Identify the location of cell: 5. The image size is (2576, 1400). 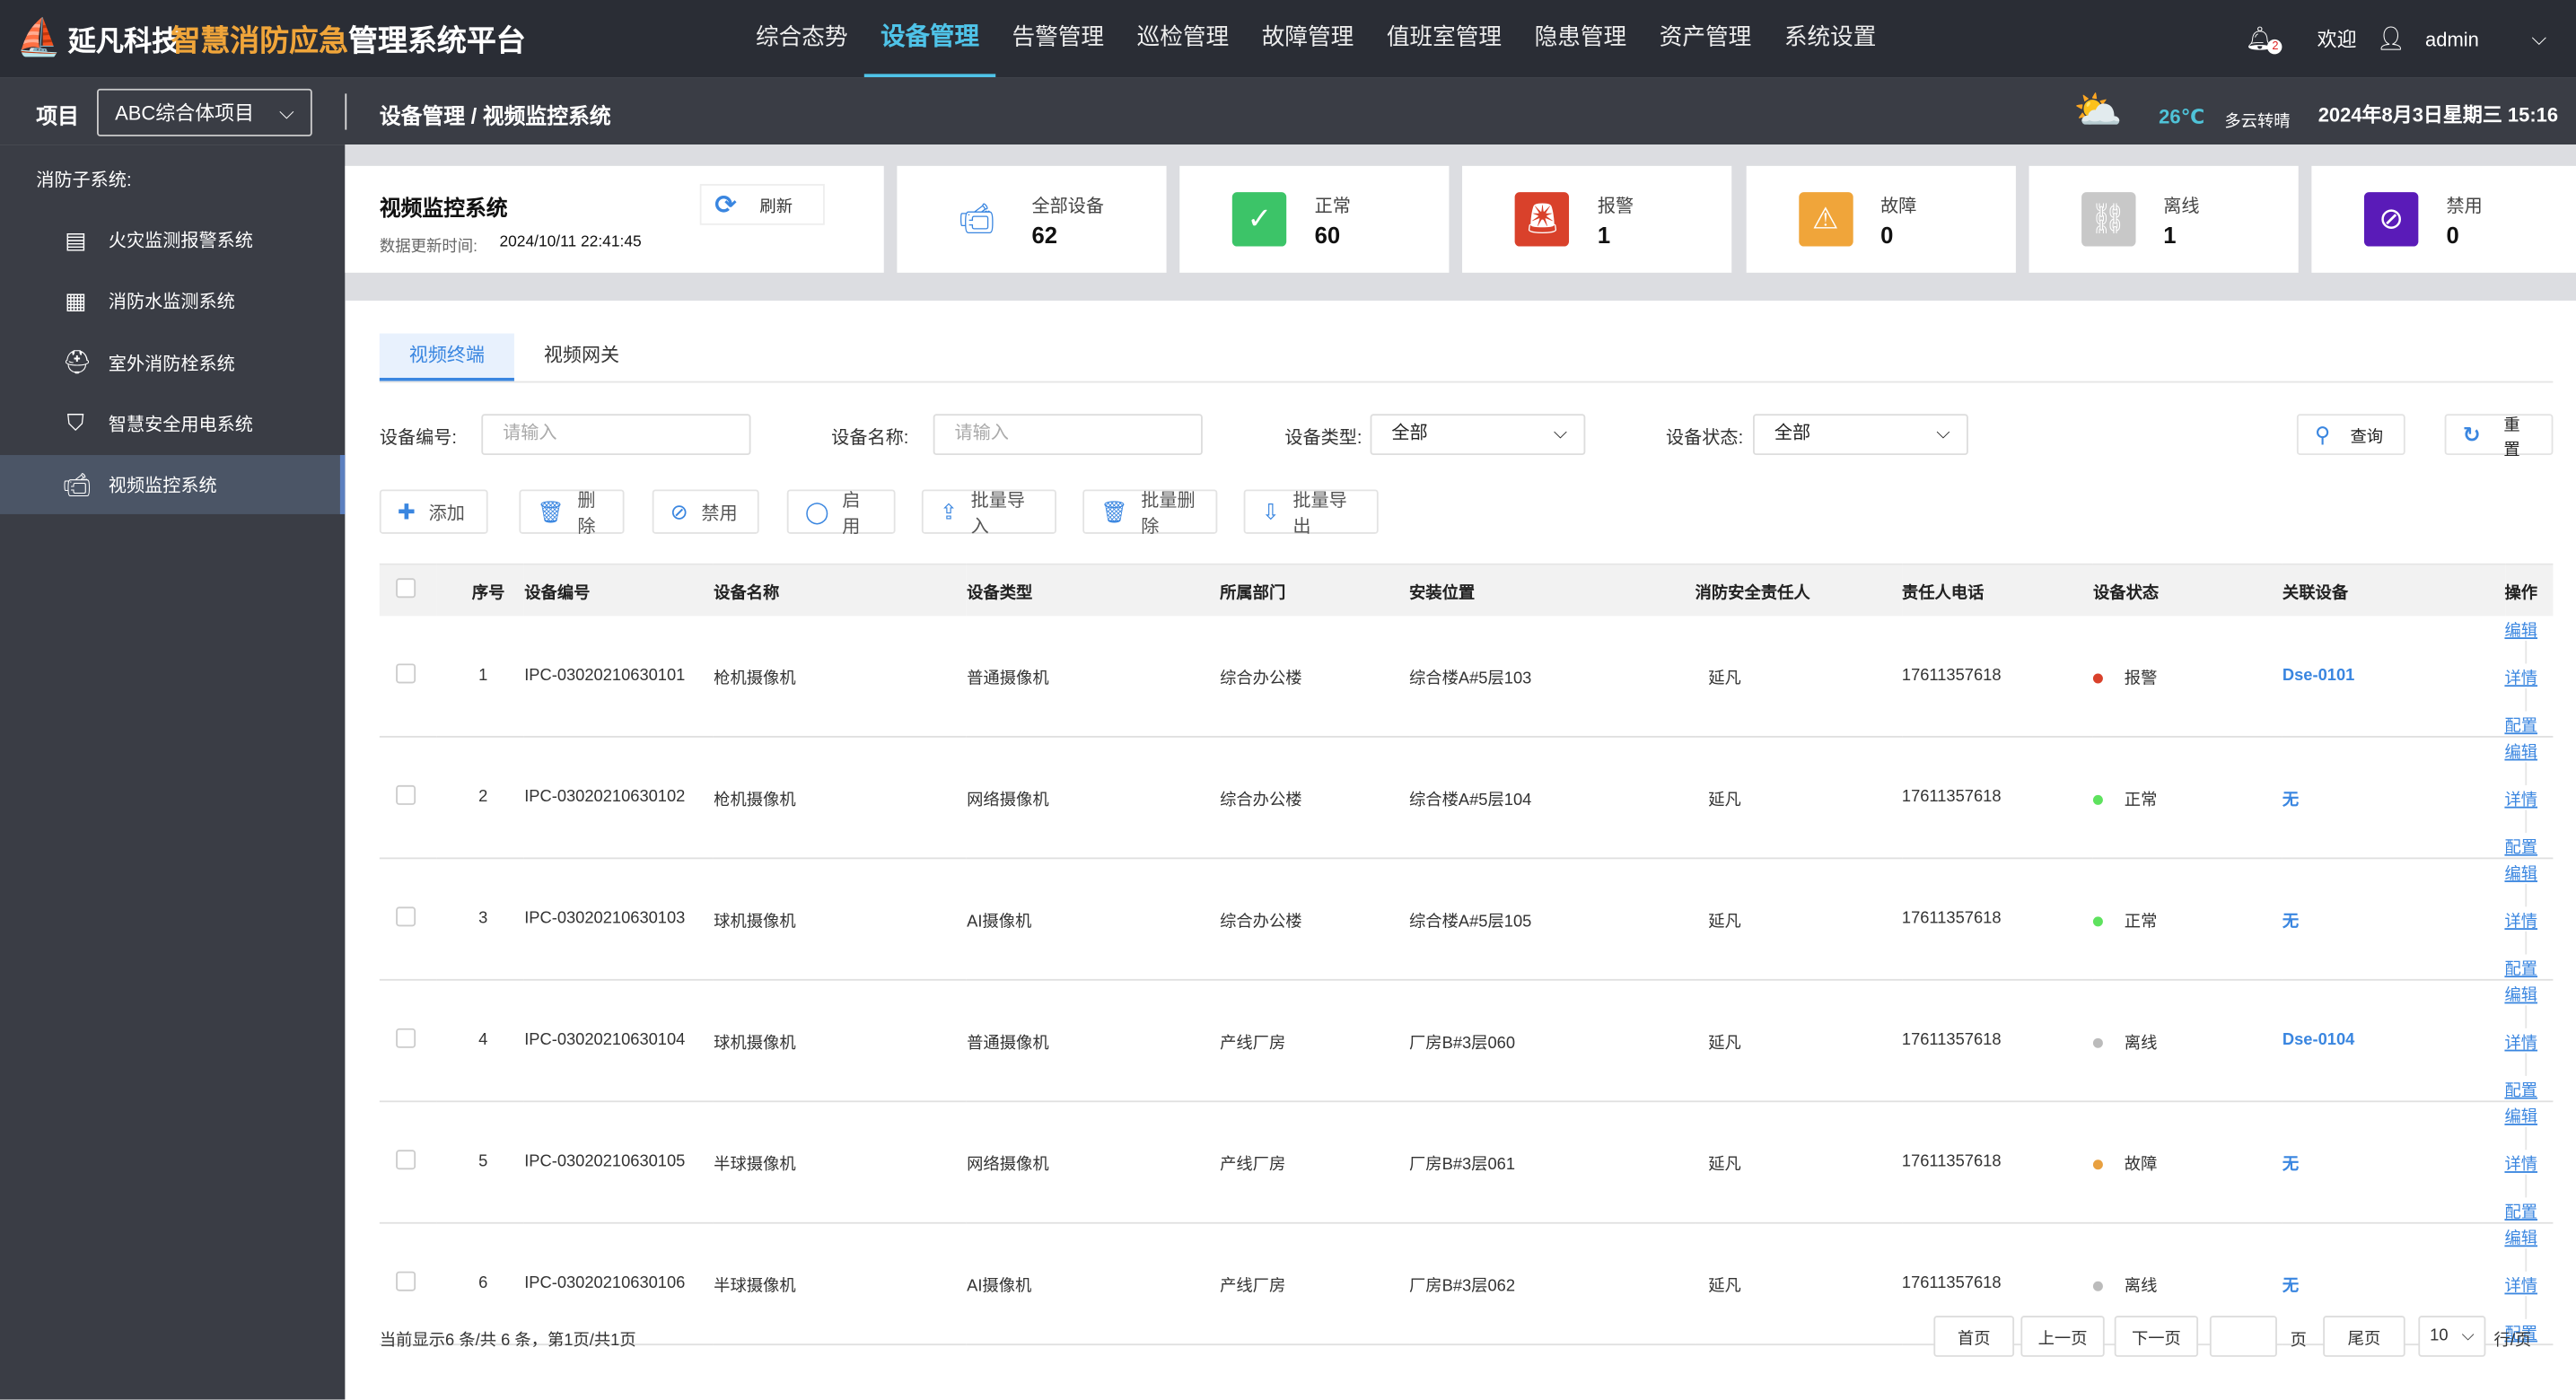
(483, 1162).